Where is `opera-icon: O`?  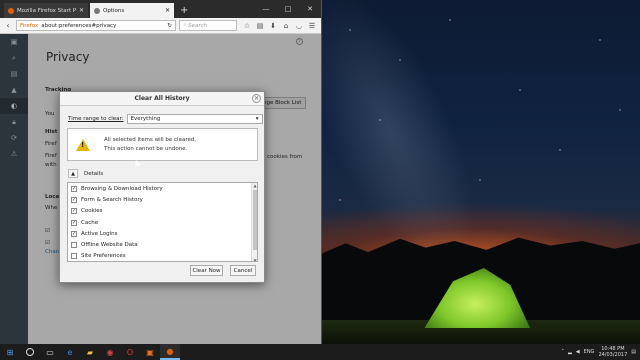 opera-icon: O is located at coordinates (130, 352).